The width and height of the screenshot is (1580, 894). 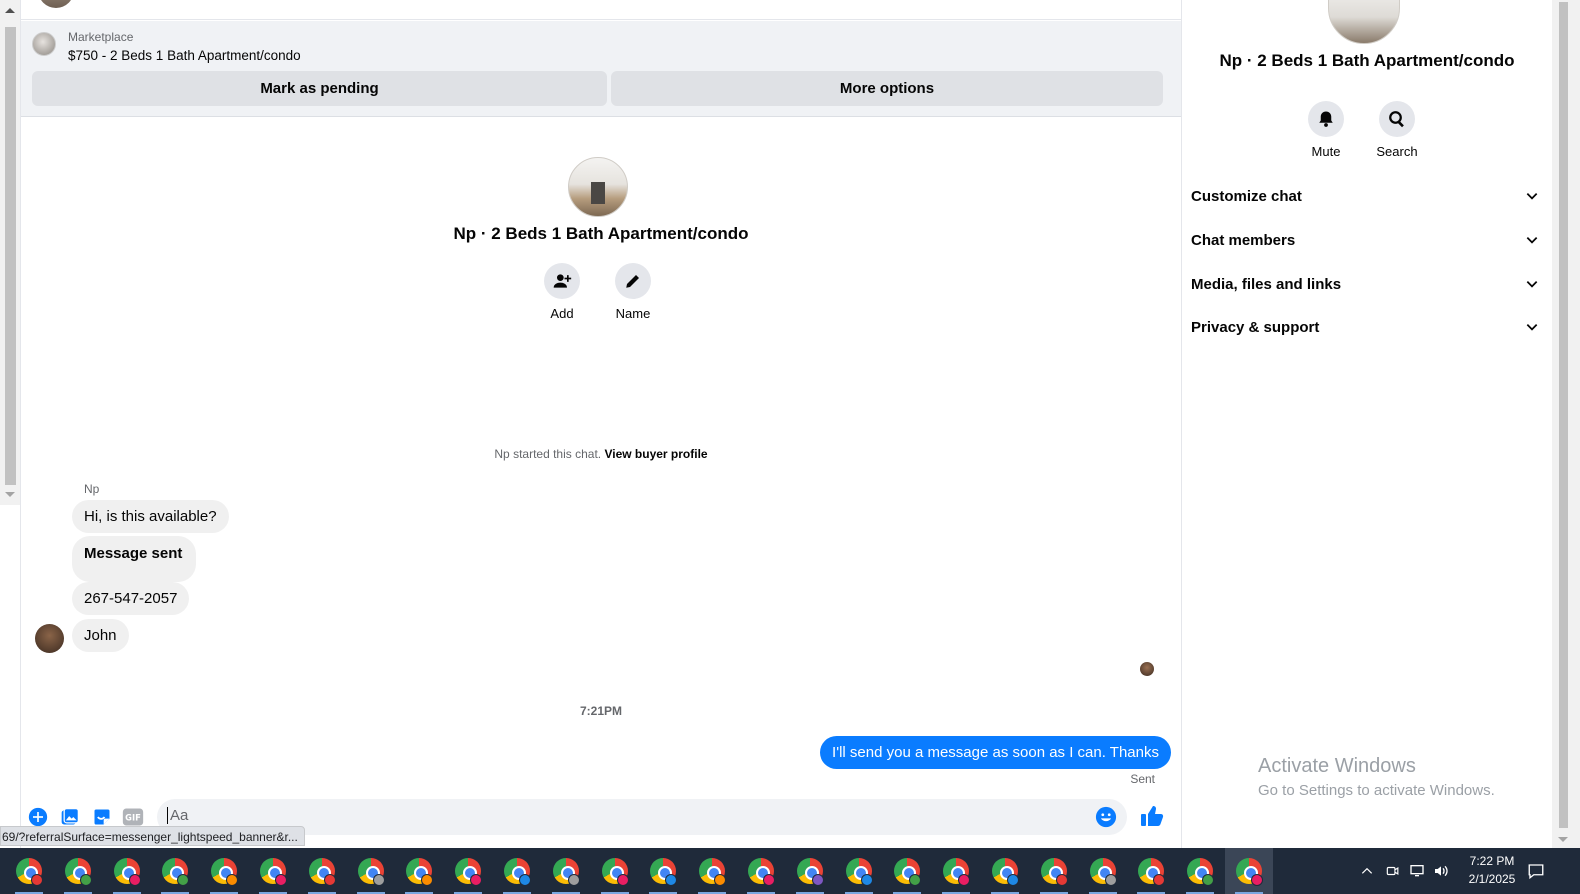 I want to click on gif-icon: GIF, so click(x=133, y=817).